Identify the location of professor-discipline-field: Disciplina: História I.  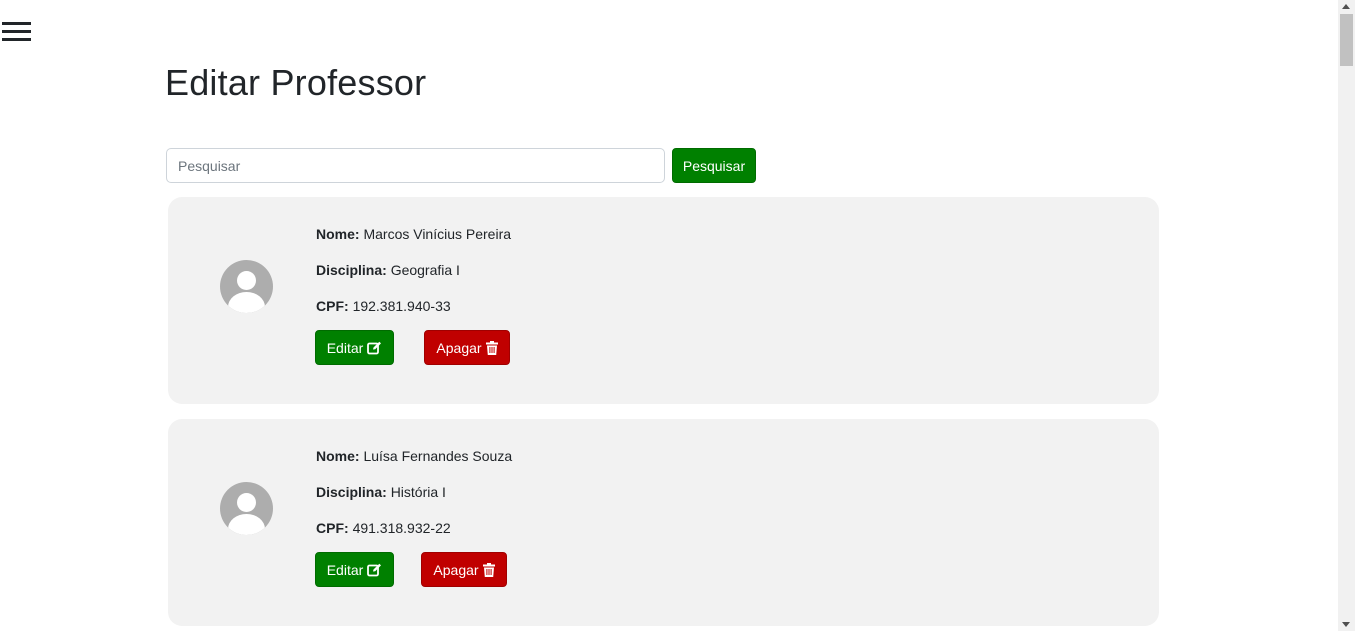
(381, 492).